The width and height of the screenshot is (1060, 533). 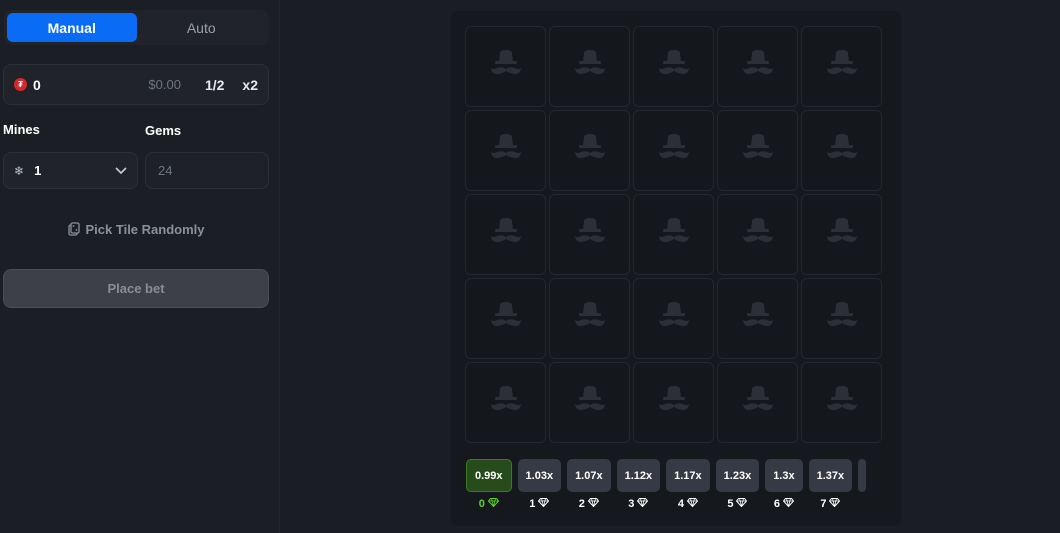 What do you see at coordinates (37, 85) in the screenshot?
I see `bet-amount-input: 0` at bounding box center [37, 85].